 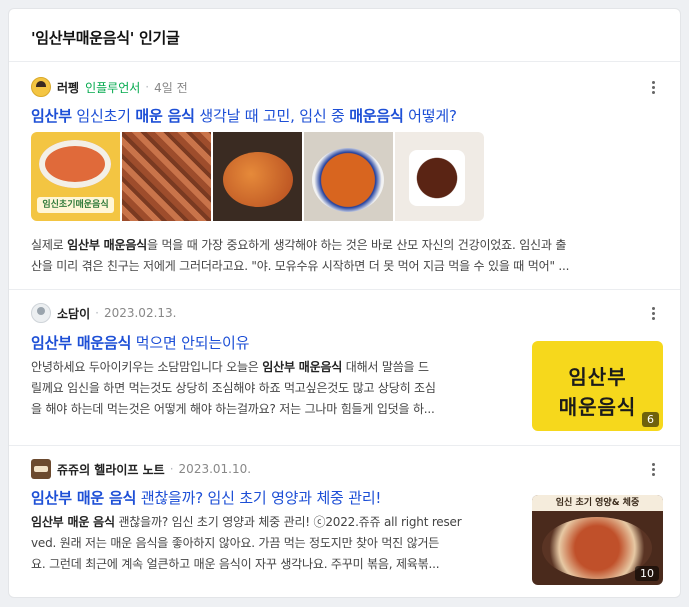 I want to click on thumbnail-banner: 임신 초기 영양& 체중, so click(x=597, y=503).